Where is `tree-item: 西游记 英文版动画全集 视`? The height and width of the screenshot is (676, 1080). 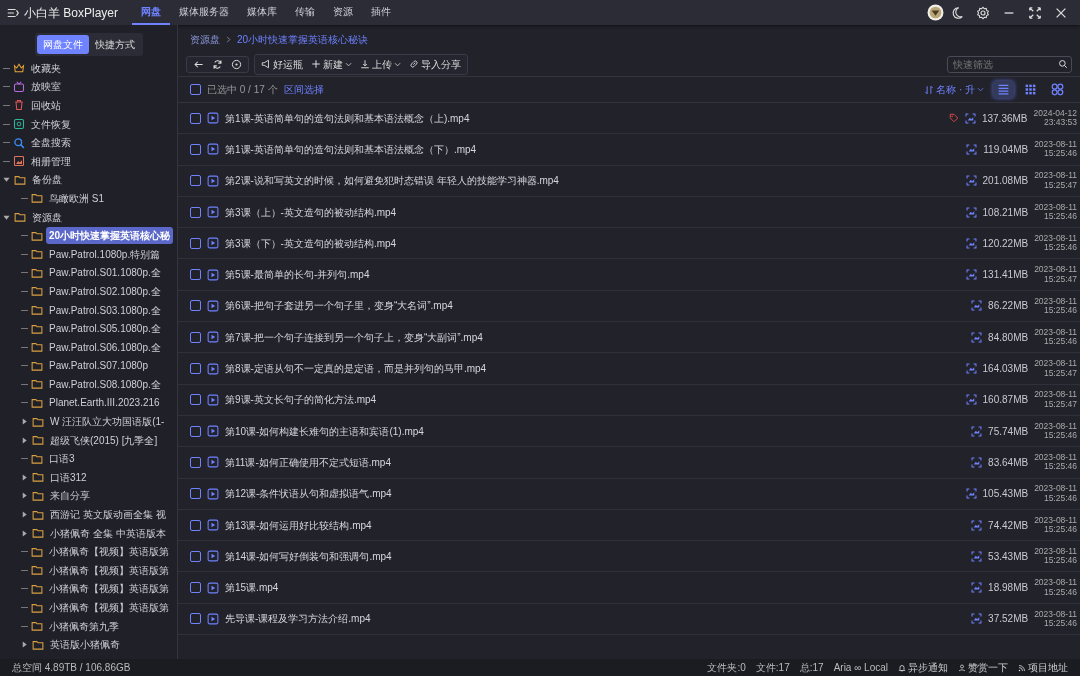
tree-item: 西游记 英文版动画全集 视 is located at coordinates (108, 515).